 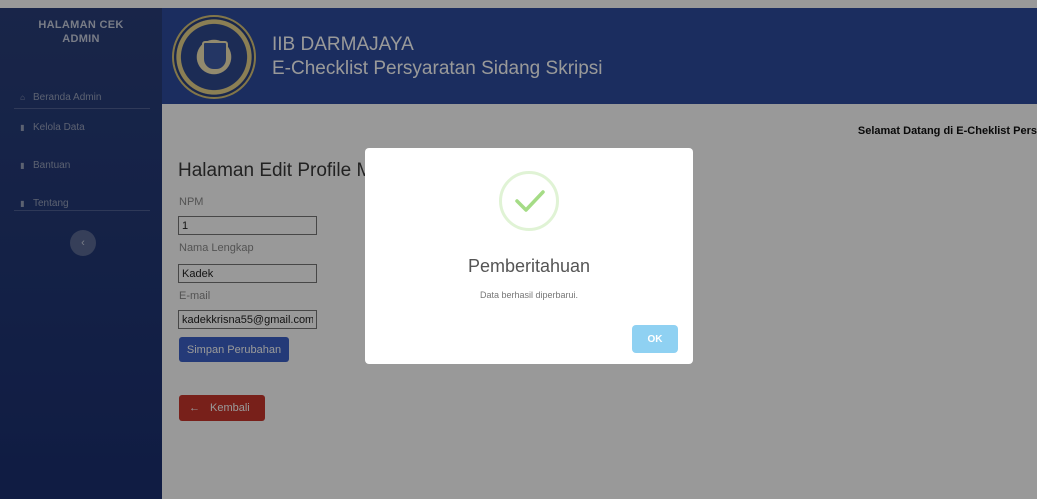 I want to click on ok-button: OK, so click(x=655, y=339).